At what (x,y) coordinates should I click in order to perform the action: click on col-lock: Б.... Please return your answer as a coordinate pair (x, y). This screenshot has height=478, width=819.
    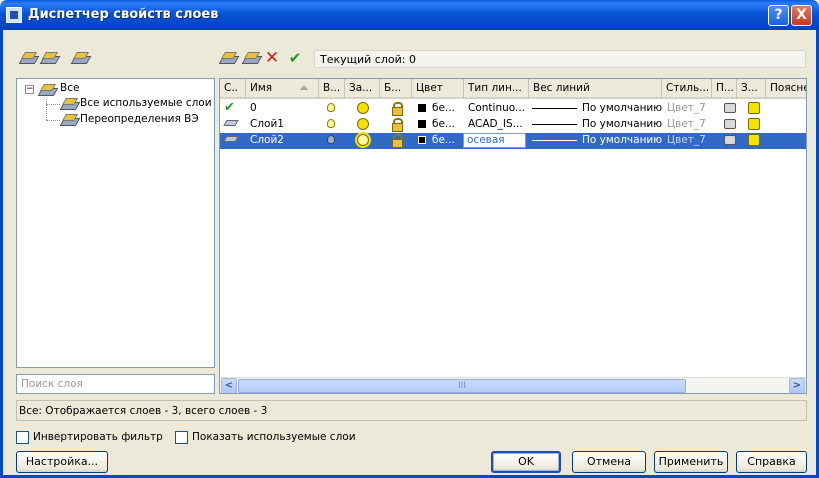
    Looking at the image, I should click on (396, 88).